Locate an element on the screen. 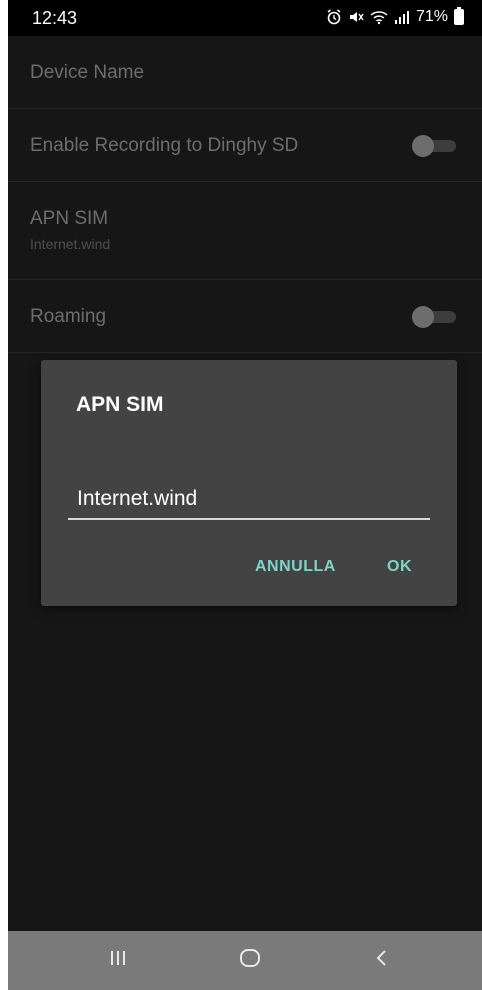 This screenshot has width=482, height=990. status-time: 12:43 is located at coordinates (55, 18).